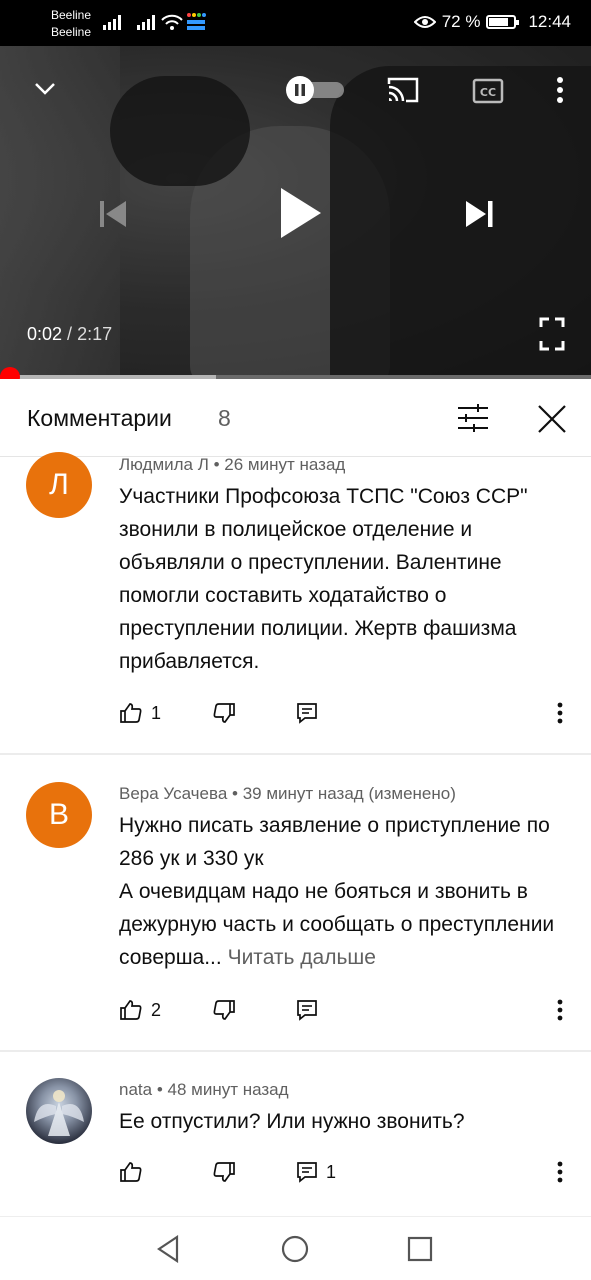 The width and height of the screenshot is (591, 1280). I want to click on chevron-down-icon, so click(45, 89).